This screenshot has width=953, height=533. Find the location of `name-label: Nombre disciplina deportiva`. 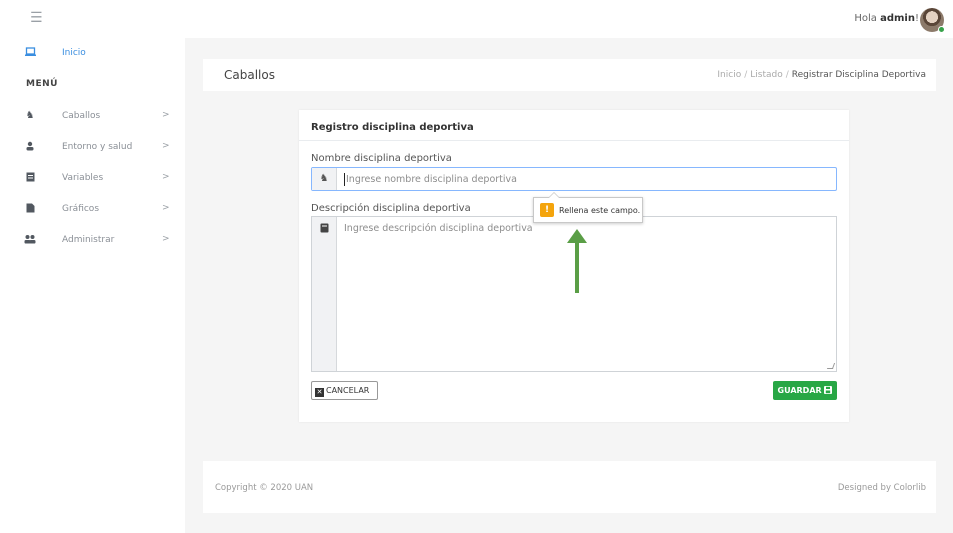

name-label: Nombre disciplina deportiva is located at coordinates (381, 158).